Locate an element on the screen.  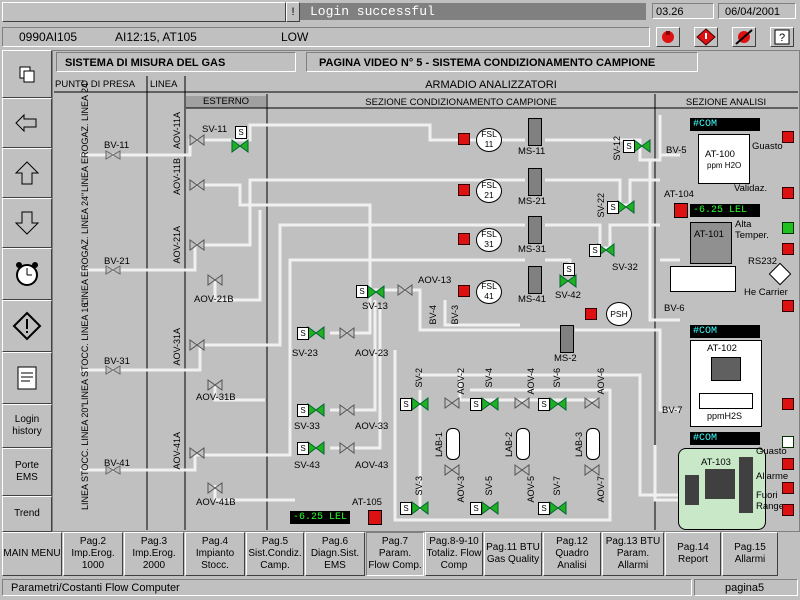
at-103-label: AT-103 is located at coordinates (716, 462).